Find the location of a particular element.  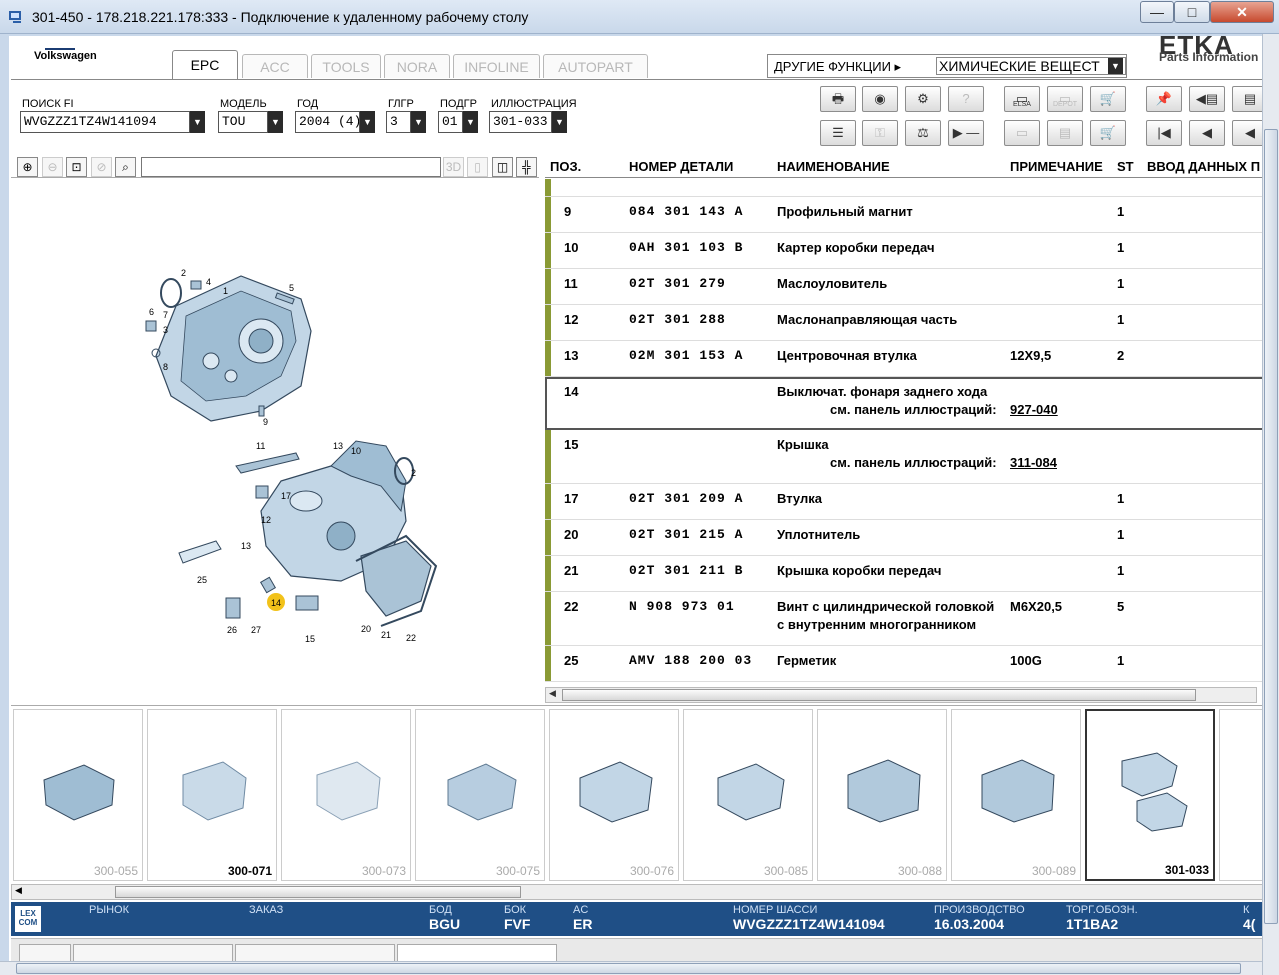

table-row: 25 AMV 188 200 03 Герметик 100G 1 is located at coordinates (908, 664).